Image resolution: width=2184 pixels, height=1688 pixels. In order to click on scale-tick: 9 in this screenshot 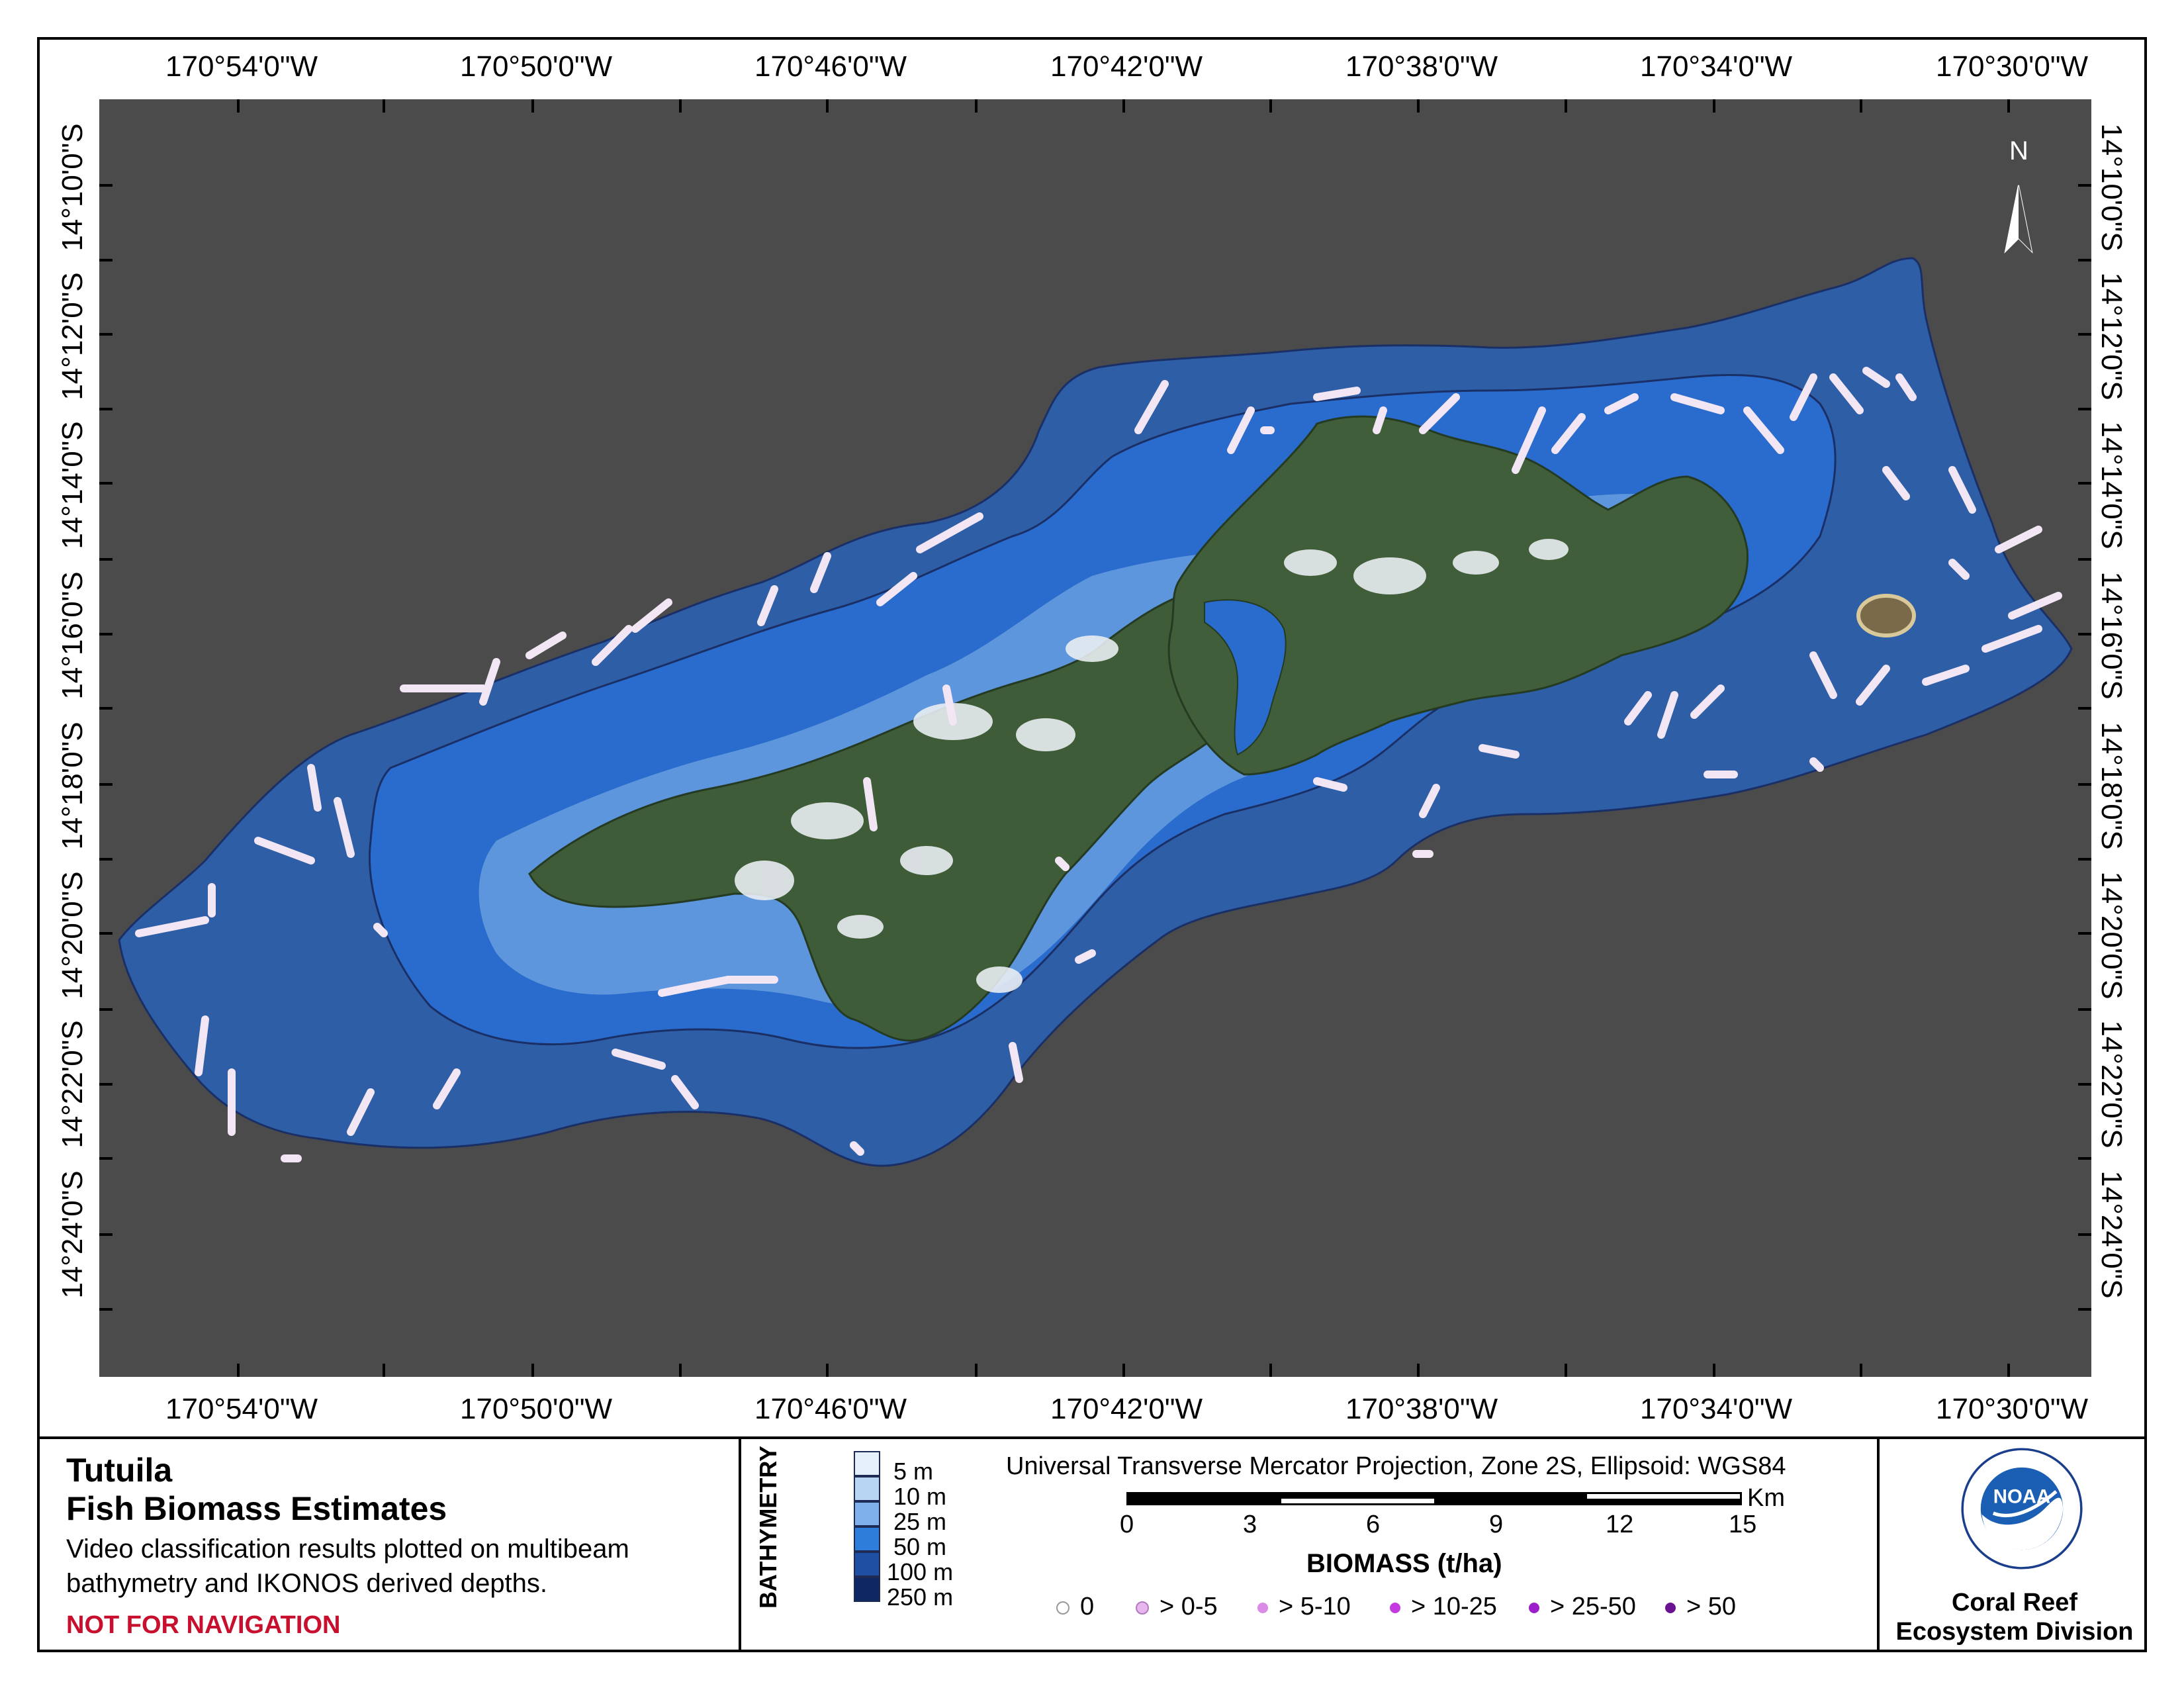, I will do `click(1496, 1524)`.